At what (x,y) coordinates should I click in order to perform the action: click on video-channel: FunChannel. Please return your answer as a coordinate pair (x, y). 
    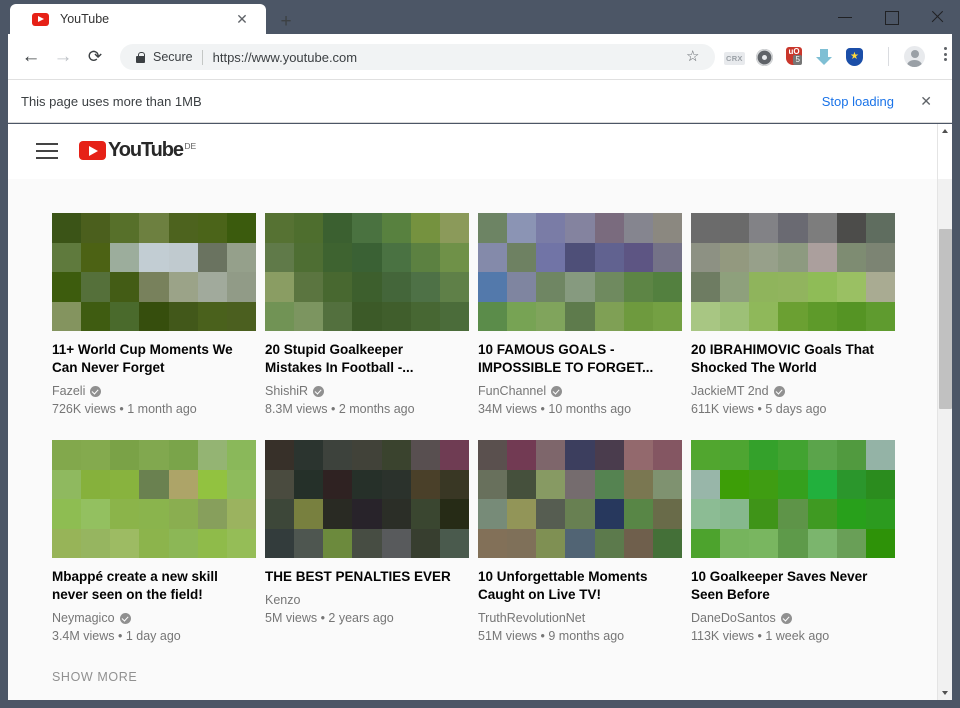
    Looking at the image, I should click on (584, 391).